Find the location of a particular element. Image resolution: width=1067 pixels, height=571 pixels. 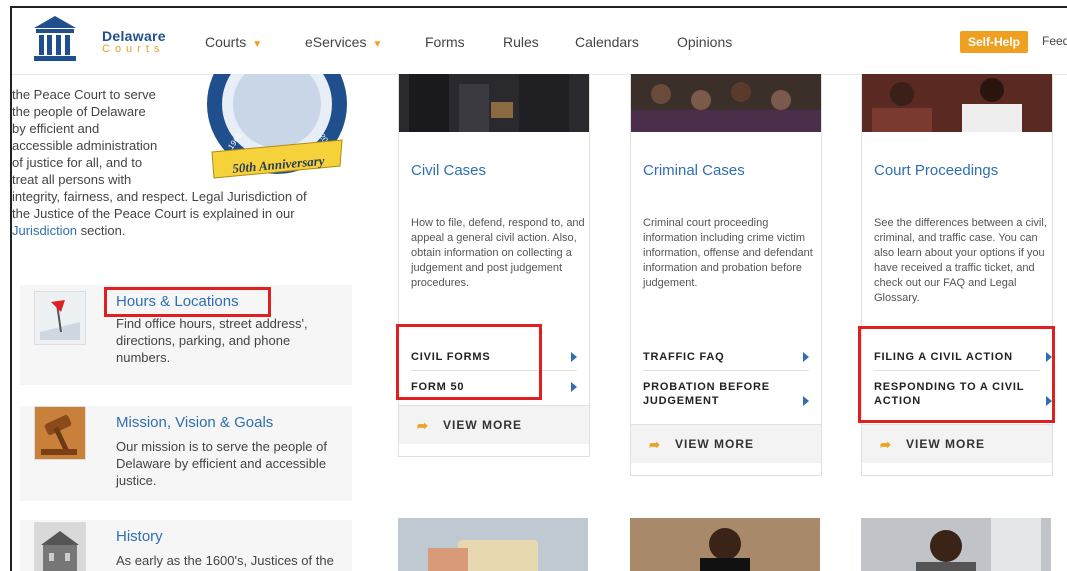

nav-rules: Rules is located at coordinates (521, 42).